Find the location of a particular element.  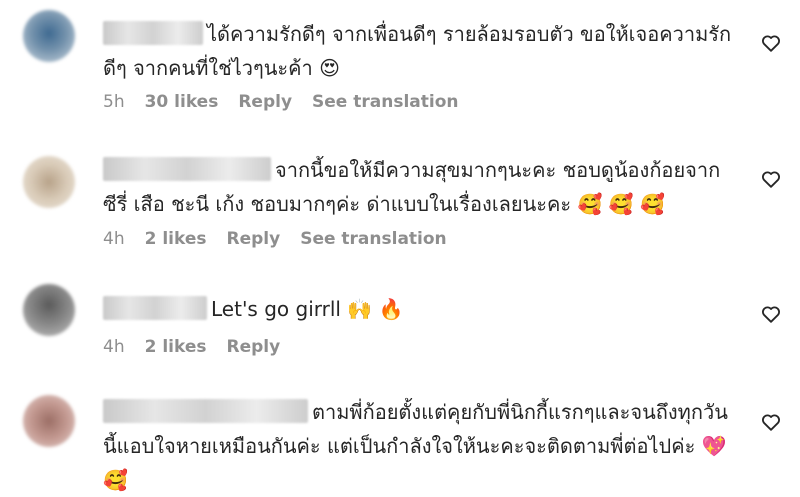

comment-meta: 4h 2 likes Reply See translation is located at coordinates (275, 239).